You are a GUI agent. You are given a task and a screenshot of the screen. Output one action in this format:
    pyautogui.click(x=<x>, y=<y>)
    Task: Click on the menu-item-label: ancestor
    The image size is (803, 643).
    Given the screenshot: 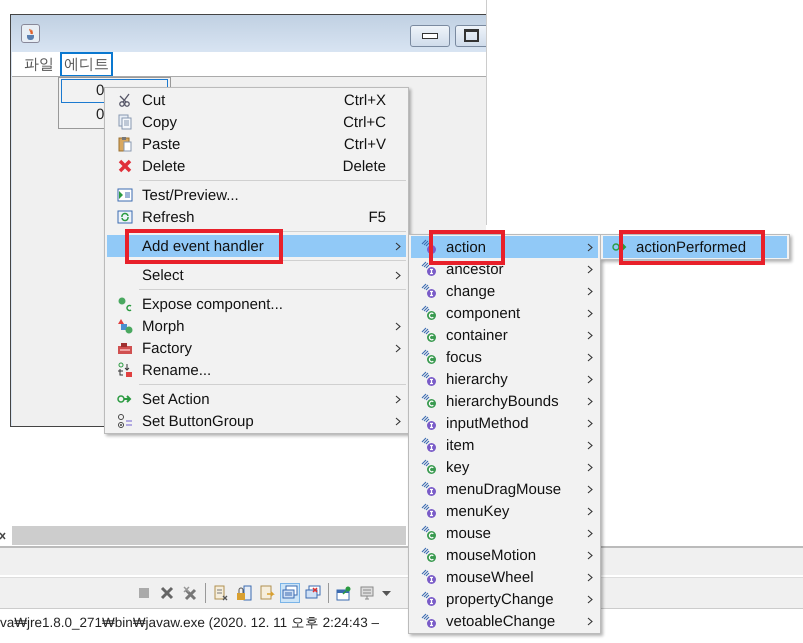 What is the action you would take?
    pyautogui.click(x=475, y=269)
    